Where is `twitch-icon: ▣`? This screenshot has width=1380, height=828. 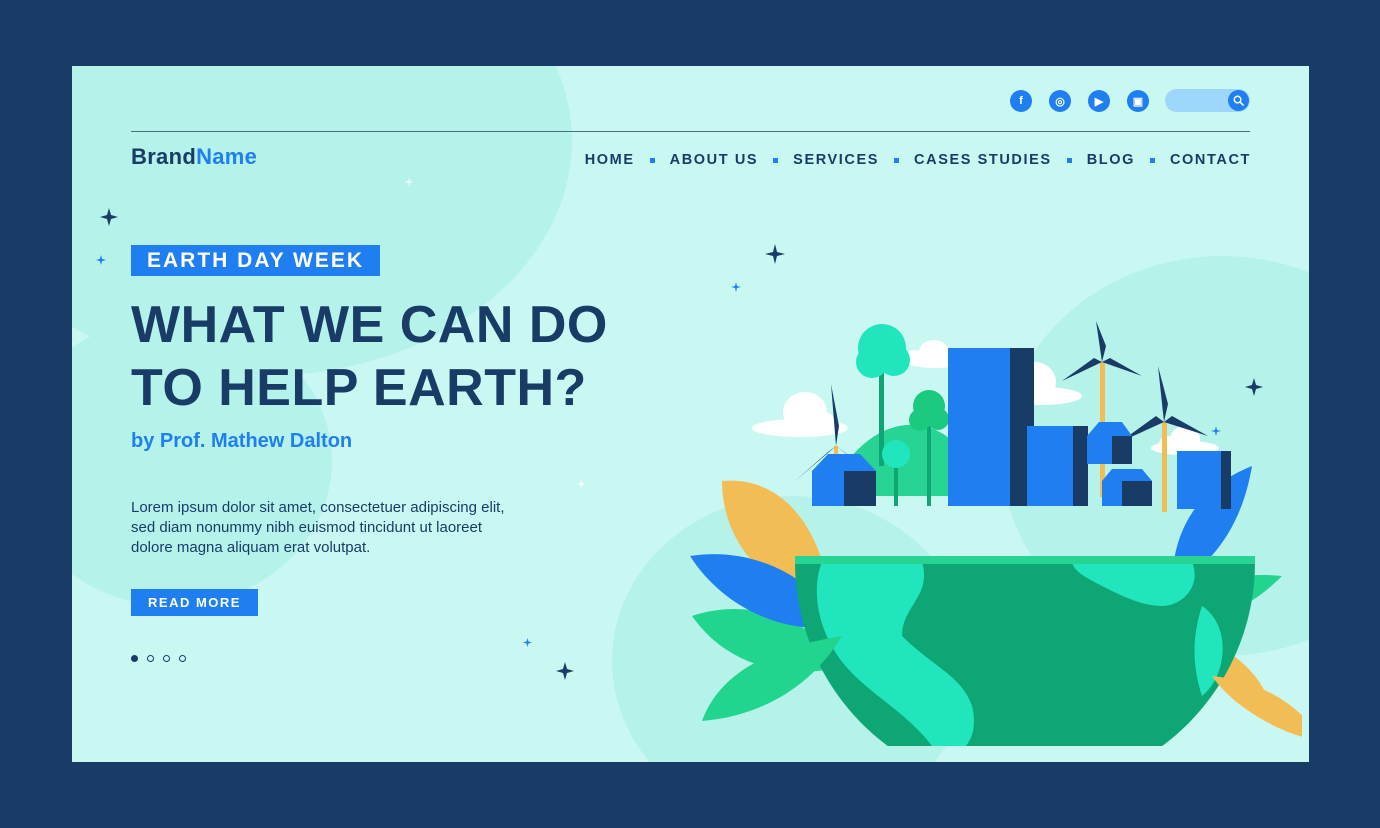 twitch-icon: ▣ is located at coordinates (1138, 101).